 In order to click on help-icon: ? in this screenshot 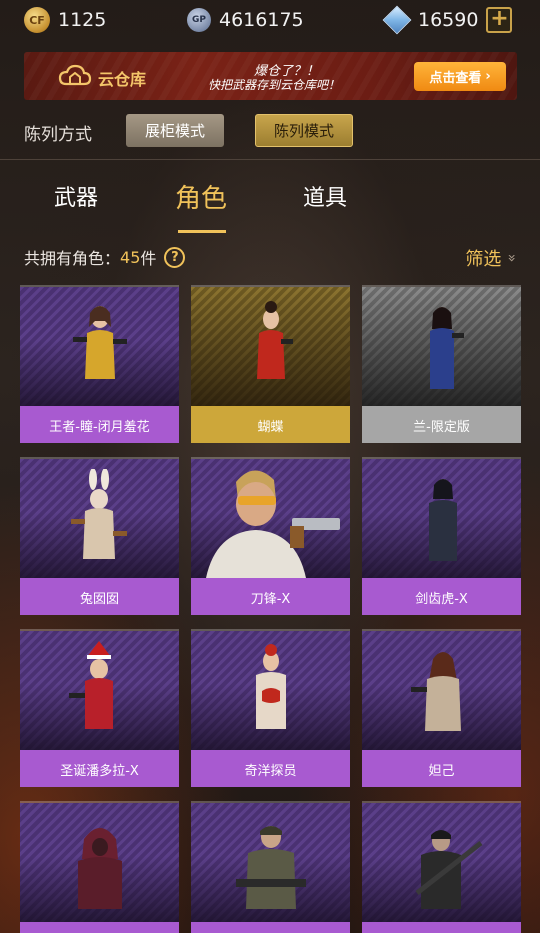, I will do `click(175, 257)`.